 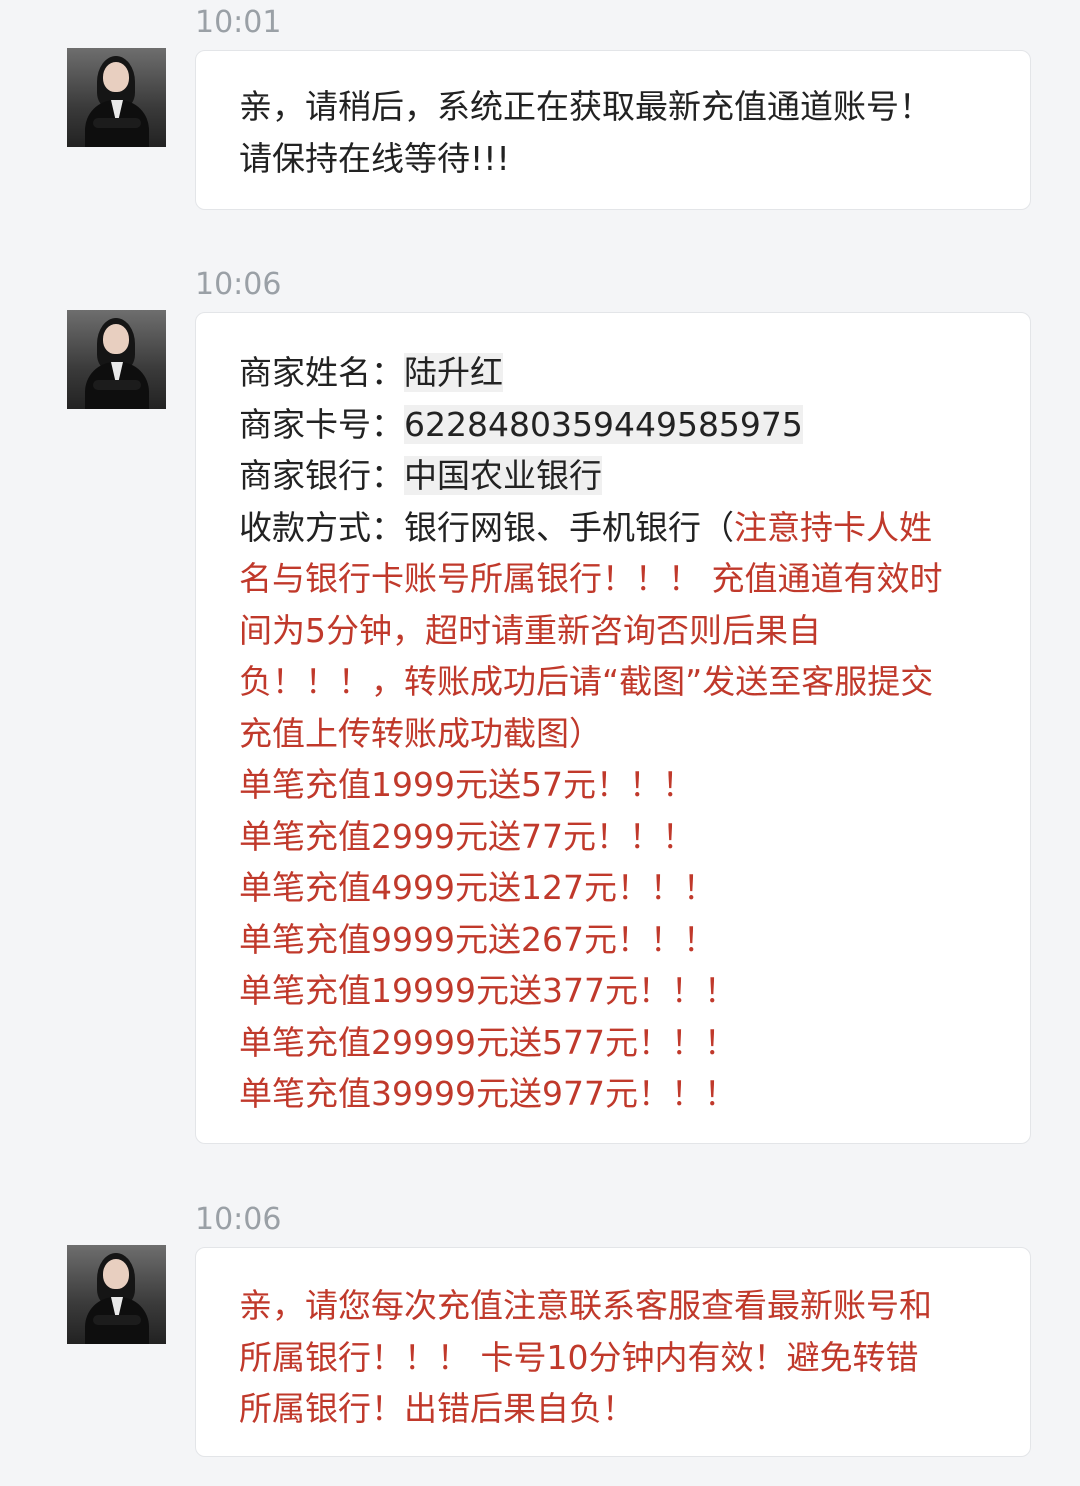 What do you see at coordinates (477, 939) in the screenshot?
I see `bonus-line: 单笔充值9999元送267元！！！` at bounding box center [477, 939].